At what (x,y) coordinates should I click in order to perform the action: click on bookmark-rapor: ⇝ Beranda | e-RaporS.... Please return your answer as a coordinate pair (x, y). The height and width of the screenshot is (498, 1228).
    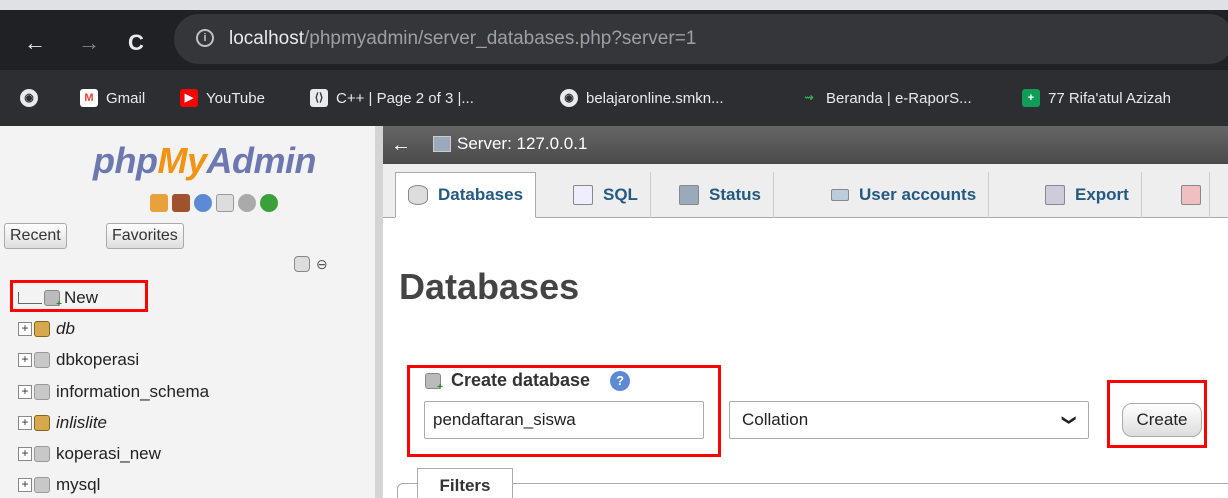
    Looking at the image, I should click on (886, 98).